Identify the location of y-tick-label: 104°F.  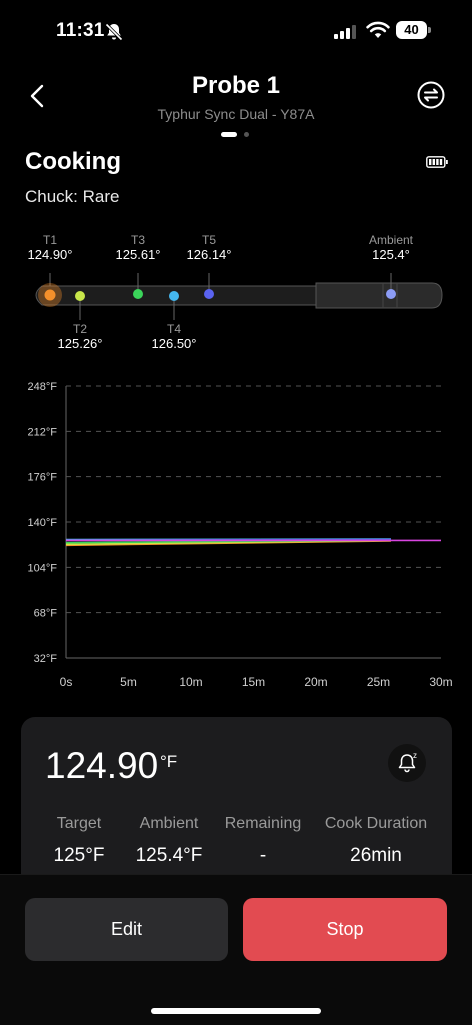
(43, 568).